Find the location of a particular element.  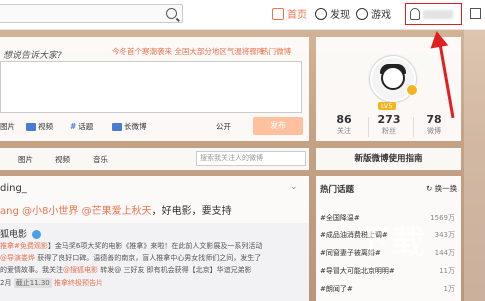

topic-count: 1万 is located at coordinates (449, 289).